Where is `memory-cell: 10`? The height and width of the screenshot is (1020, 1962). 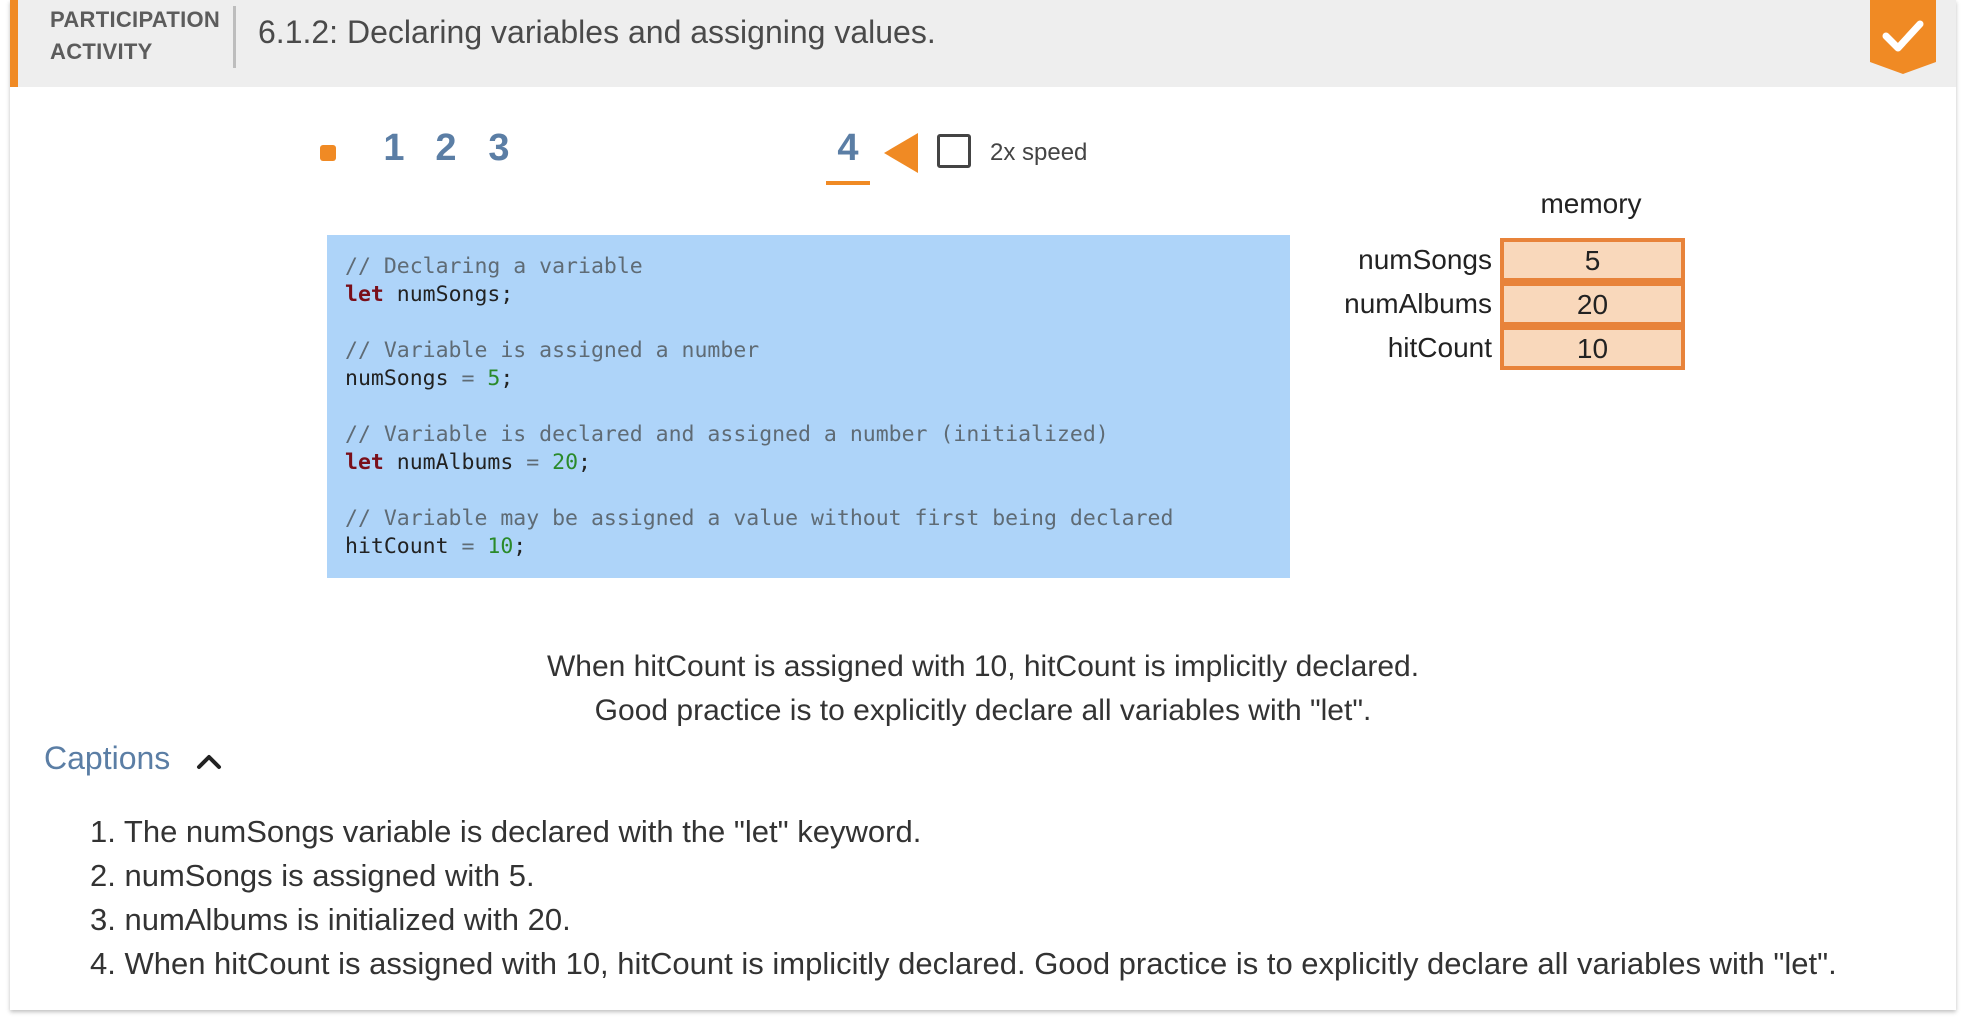
memory-cell: 10 is located at coordinates (1592, 348).